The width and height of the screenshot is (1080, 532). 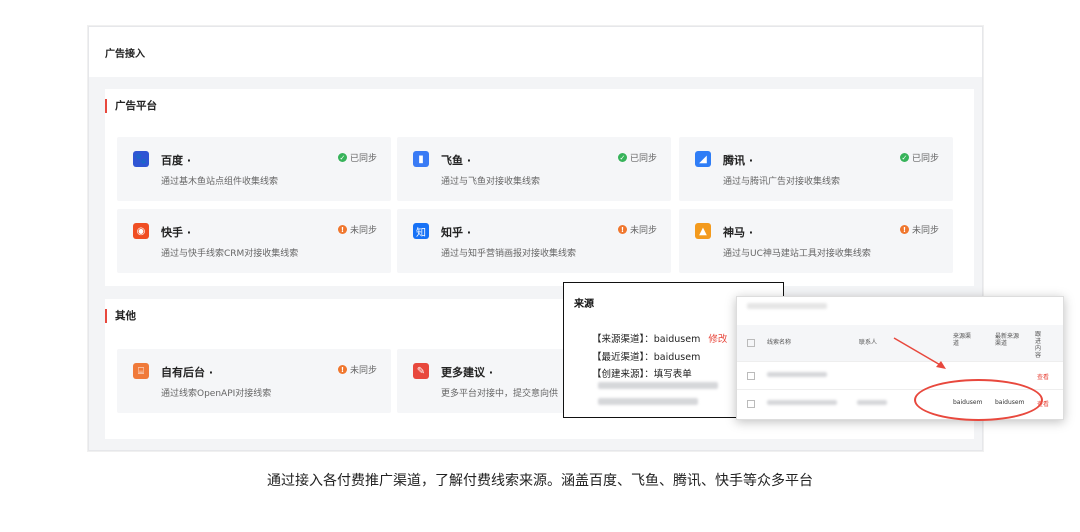 What do you see at coordinates (535, 52) in the screenshot?
I see `page-header: 广告接入` at bounding box center [535, 52].